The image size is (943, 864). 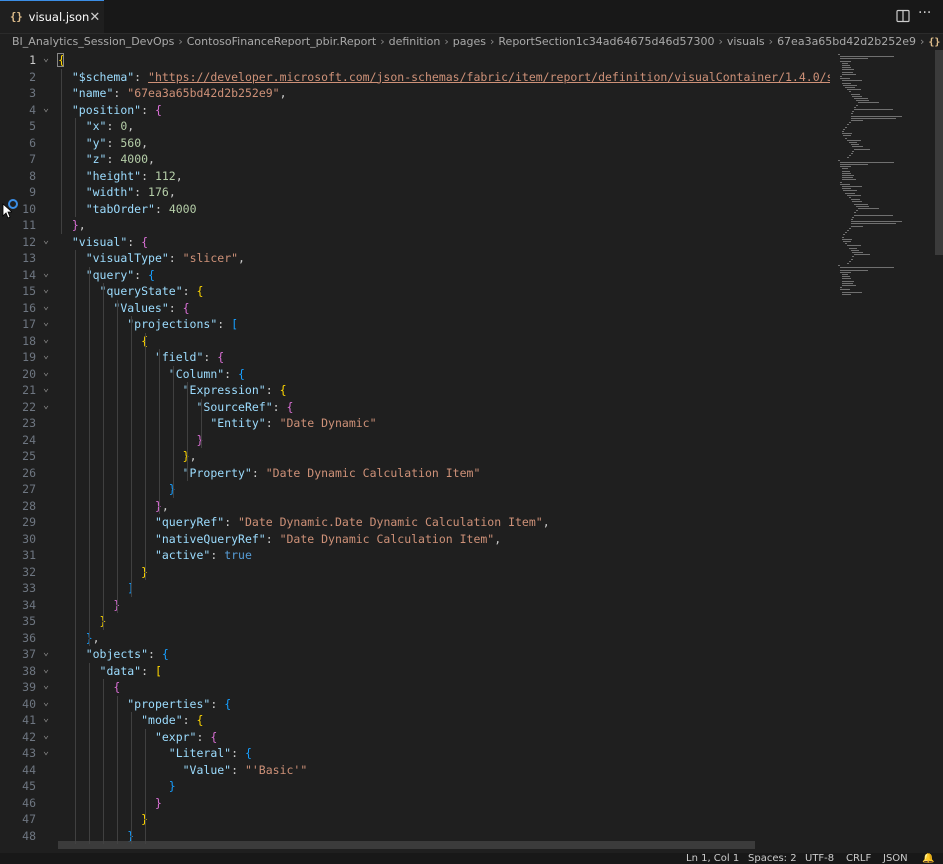 What do you see at coordinates (415, 555) in the screenshot?
I see `code-line: 31 "active": true` at bounding box center [415, 555].